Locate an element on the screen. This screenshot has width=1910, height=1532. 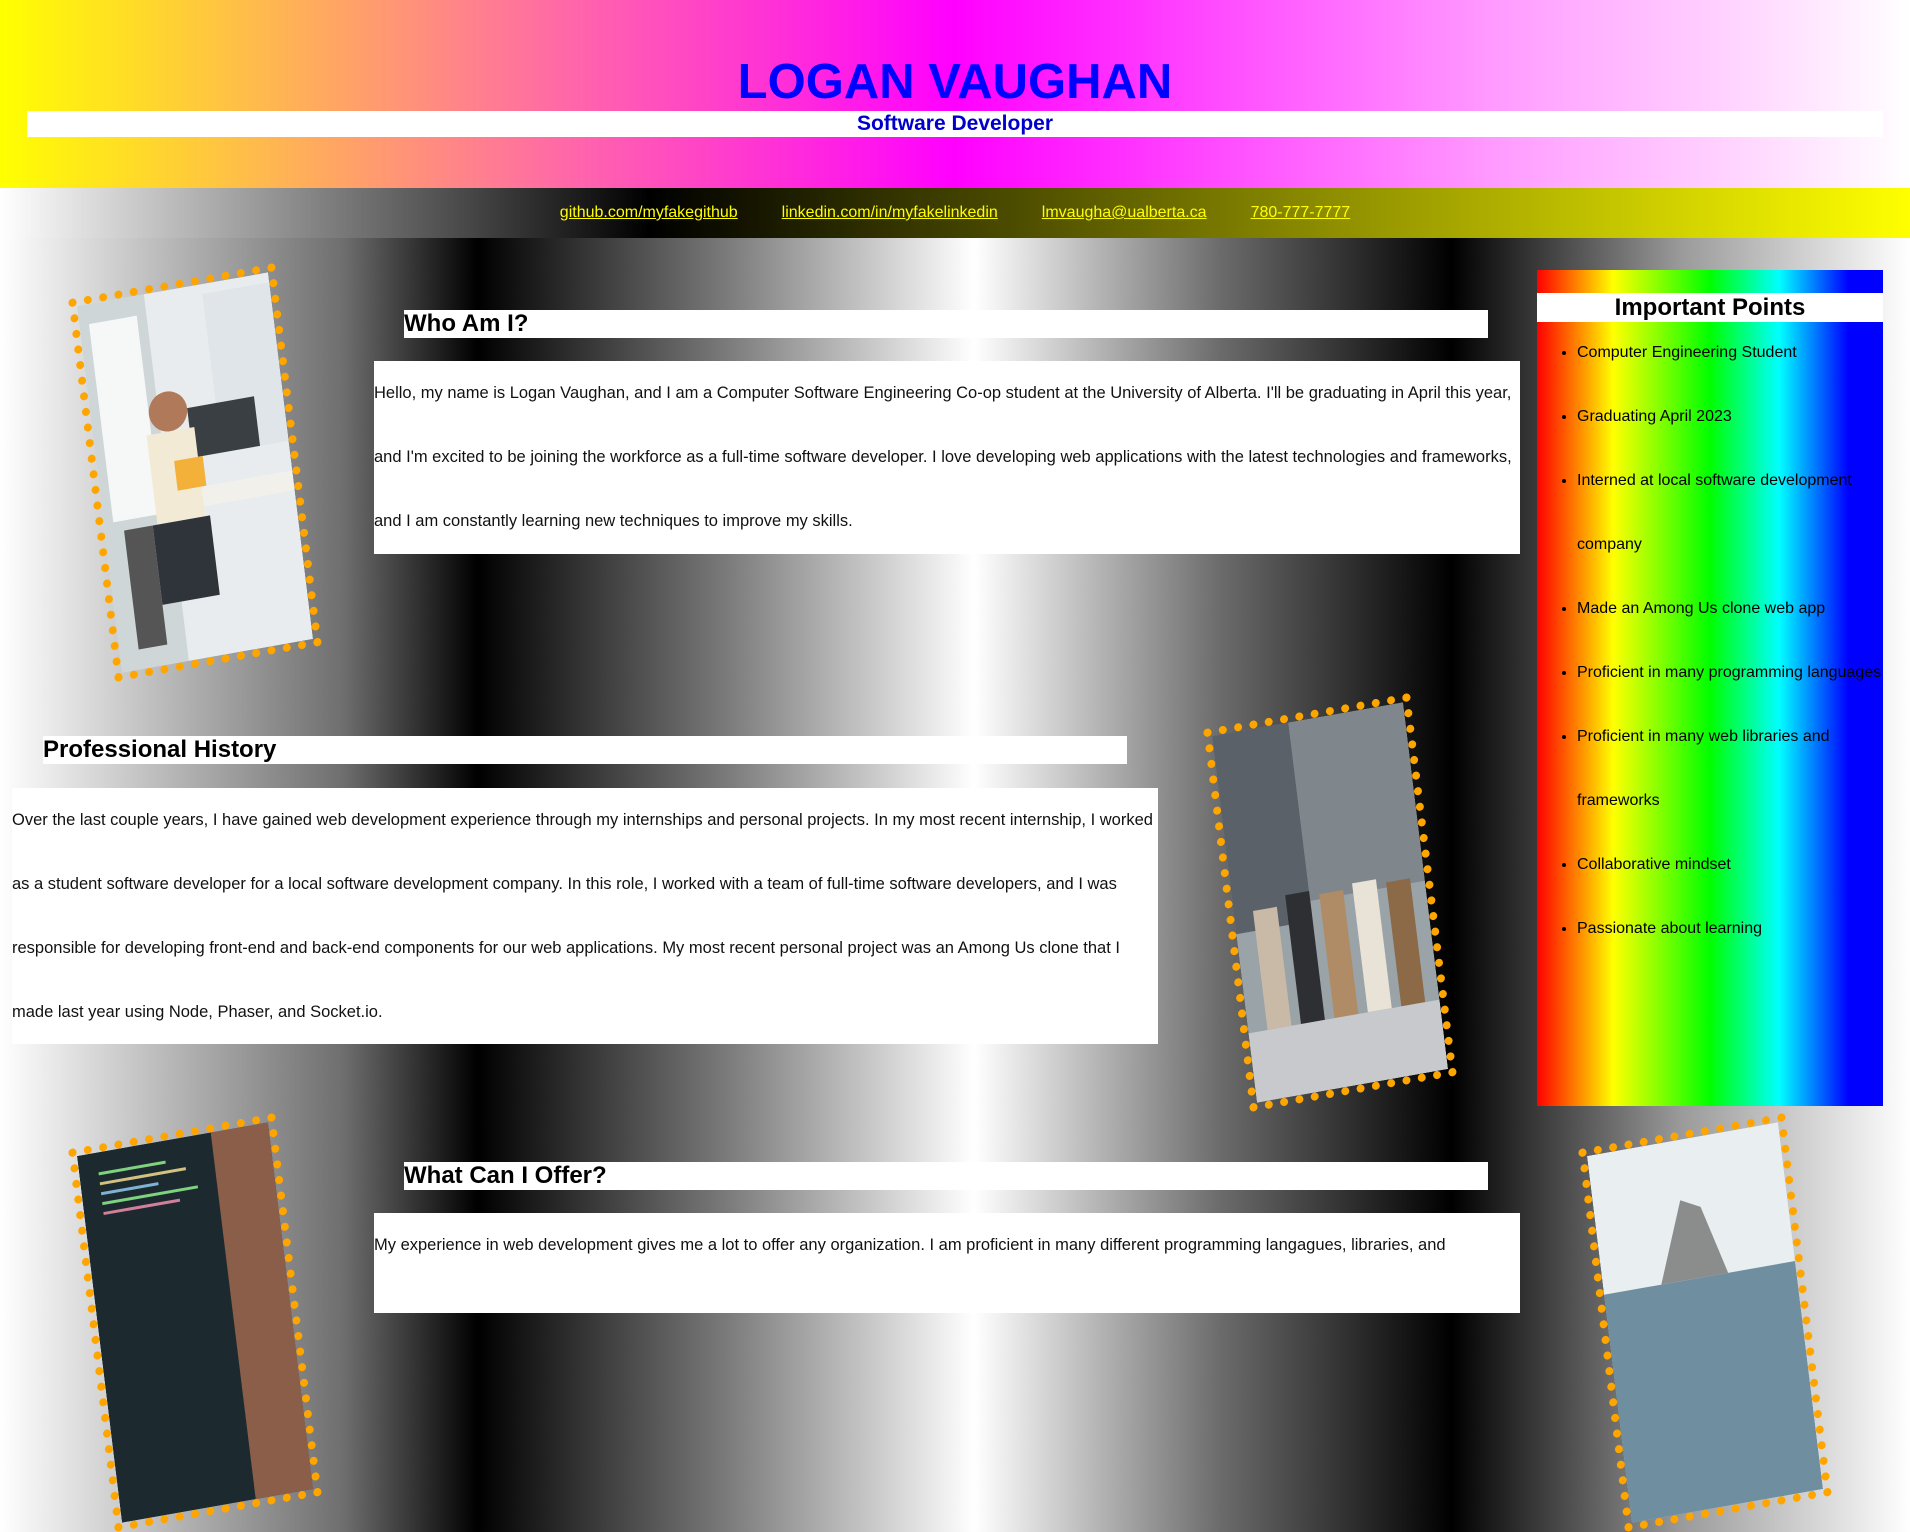
list-item: Proficient in many programming languages is located at coordinates (1730, 673).